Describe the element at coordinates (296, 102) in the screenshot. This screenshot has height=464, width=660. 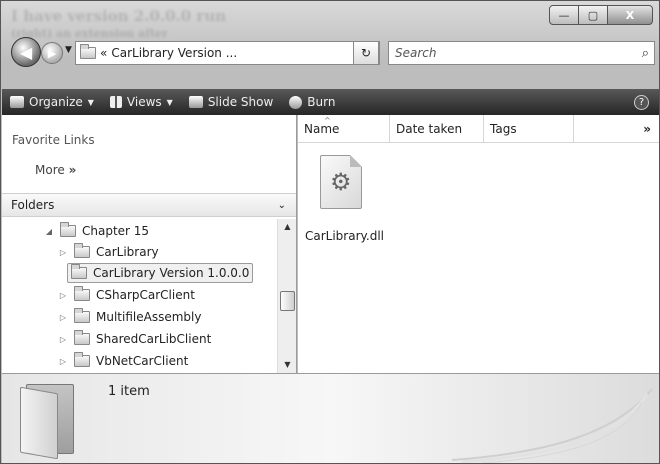
I see `burn-disc-icon` at that location.